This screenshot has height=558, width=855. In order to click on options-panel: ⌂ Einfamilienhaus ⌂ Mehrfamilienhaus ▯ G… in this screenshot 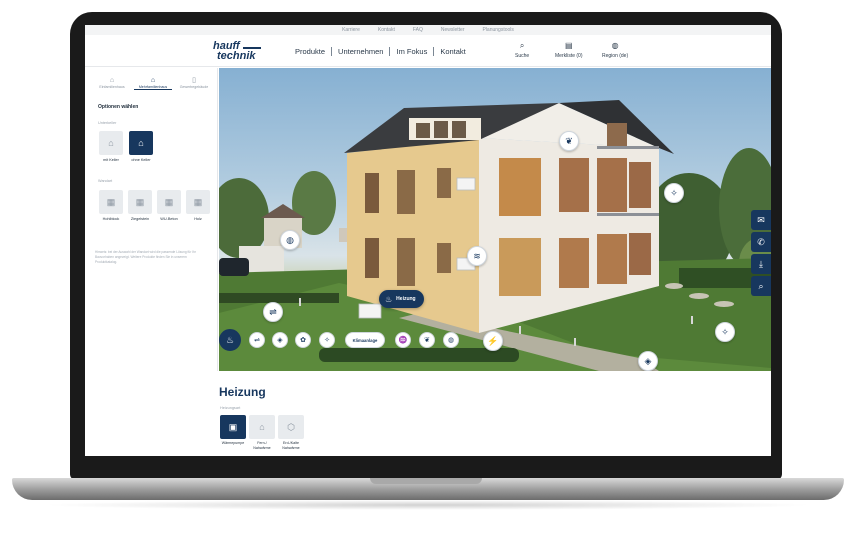, I will do `click(151, 219)`.